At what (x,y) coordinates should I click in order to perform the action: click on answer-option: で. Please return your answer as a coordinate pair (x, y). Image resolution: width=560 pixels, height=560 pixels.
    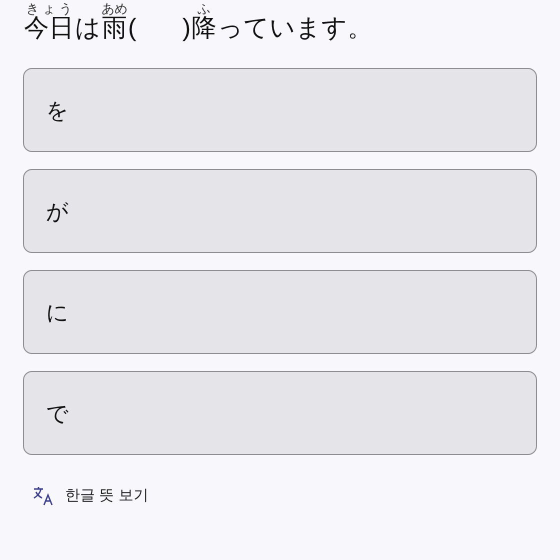
    Looking at the image, I should click on (280, 413).